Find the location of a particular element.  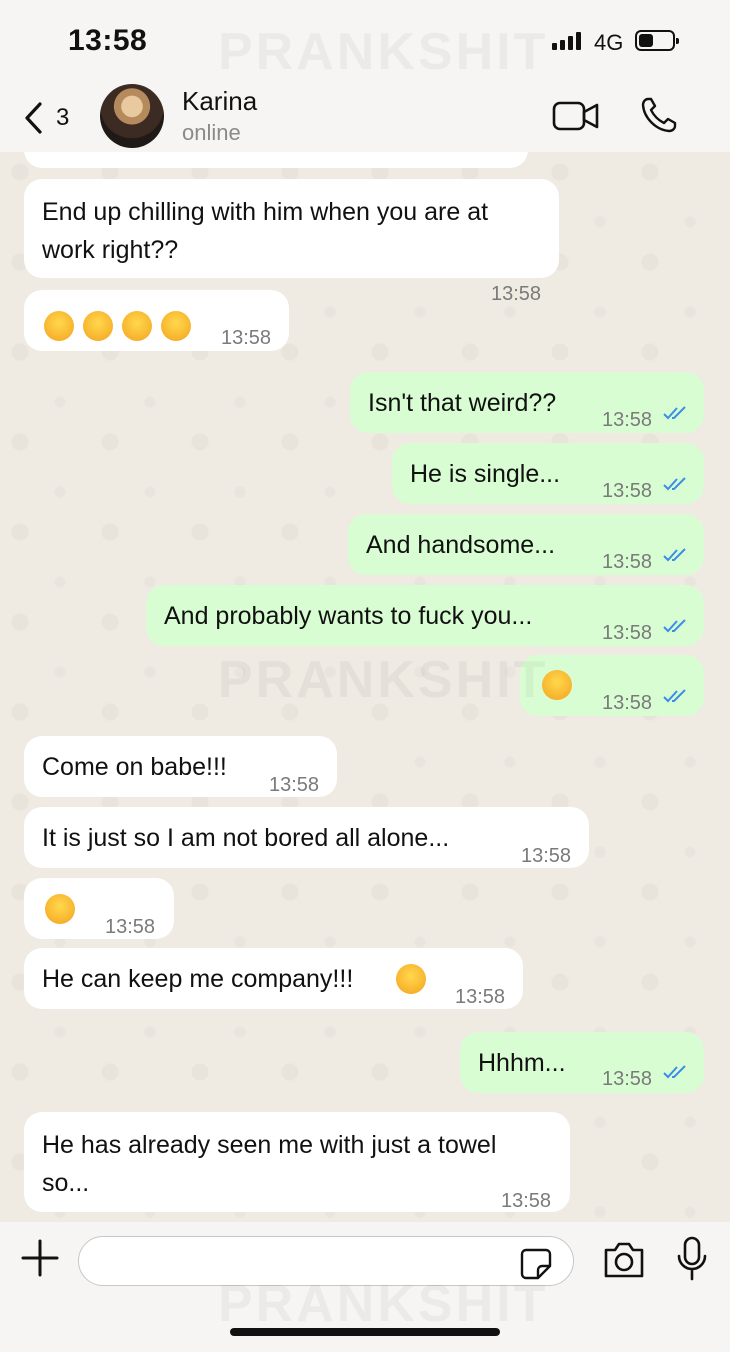

phone-call-icon is located at coordinates (659, 115).